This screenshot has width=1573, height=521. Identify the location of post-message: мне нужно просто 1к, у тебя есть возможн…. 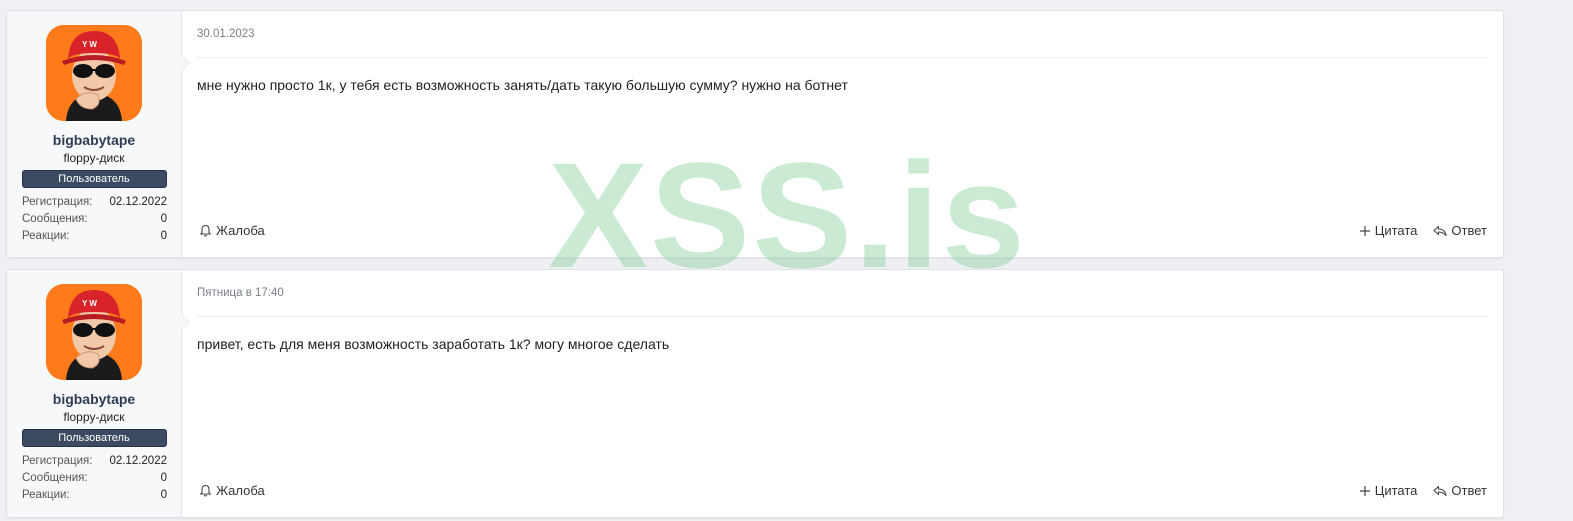
(522, 85).